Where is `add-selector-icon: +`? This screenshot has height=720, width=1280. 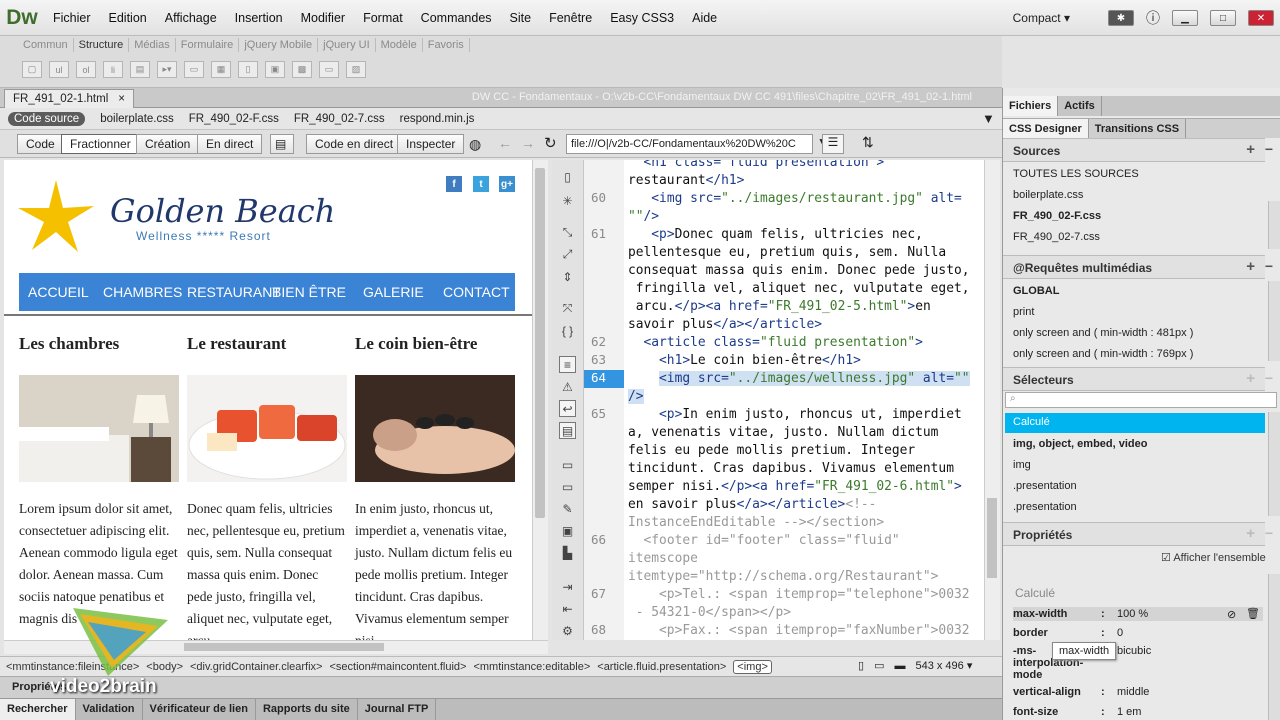
add-selector-icon: + is located at coordinates (1250, 378).